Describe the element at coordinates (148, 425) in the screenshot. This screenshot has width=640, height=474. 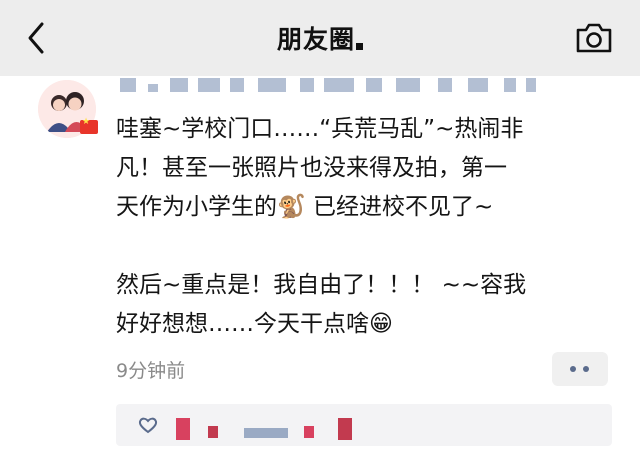
I see `heart-outline-icon` at that location.